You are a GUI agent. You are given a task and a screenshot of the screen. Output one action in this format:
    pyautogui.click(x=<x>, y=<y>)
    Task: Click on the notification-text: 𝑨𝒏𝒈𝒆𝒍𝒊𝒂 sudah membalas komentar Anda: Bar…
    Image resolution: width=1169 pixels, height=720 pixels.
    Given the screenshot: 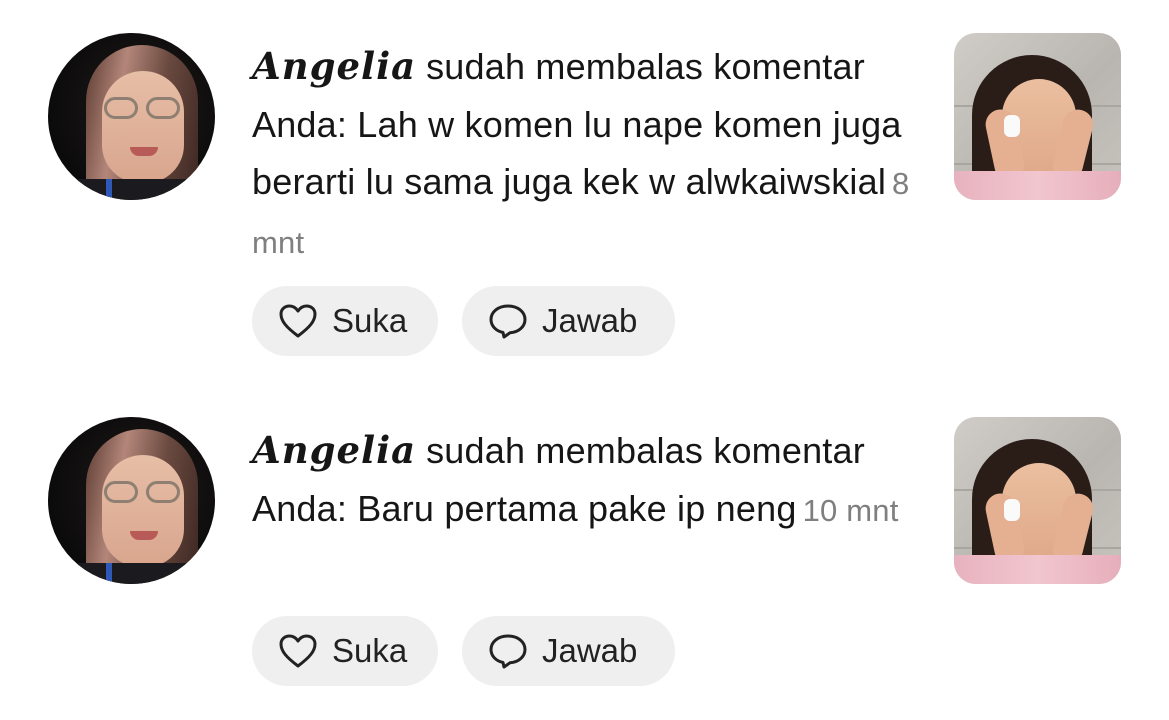 What is the action you would take?
    pyautogui.click(x=582, y=480)
    